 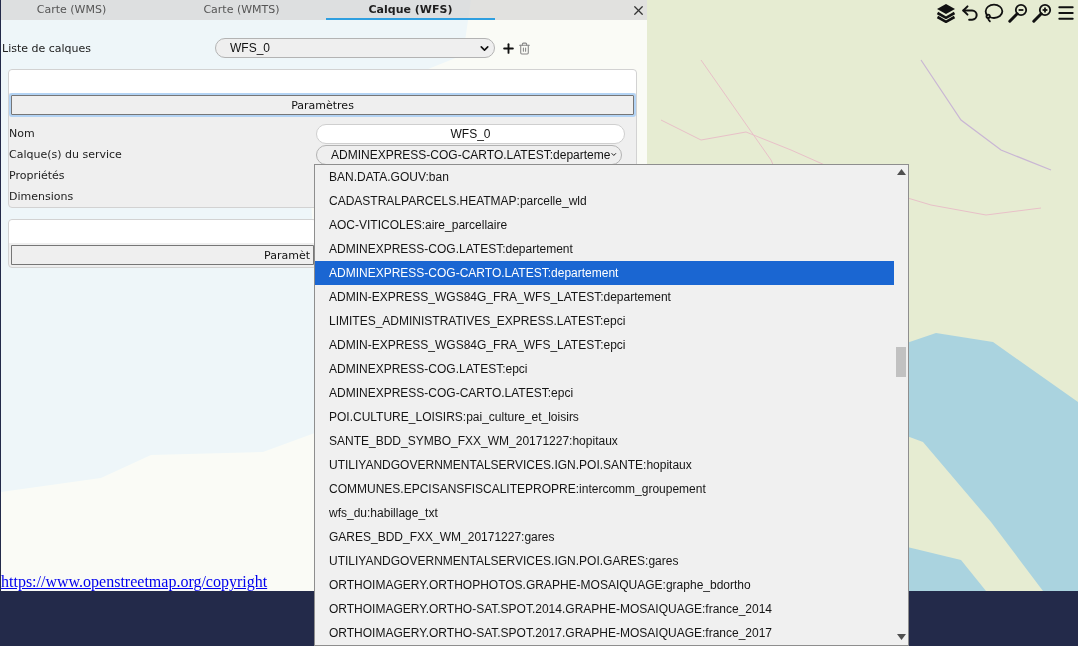 What do you see at coordinates (66, 154) in the screenshot?
I see `field-label: Calque(s) du service` at bounding box center [66, 154].